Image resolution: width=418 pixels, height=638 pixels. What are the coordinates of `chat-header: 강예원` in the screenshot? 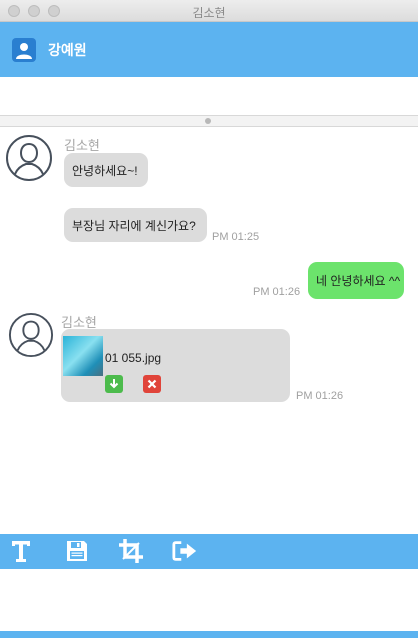 It's located at (209, 49).